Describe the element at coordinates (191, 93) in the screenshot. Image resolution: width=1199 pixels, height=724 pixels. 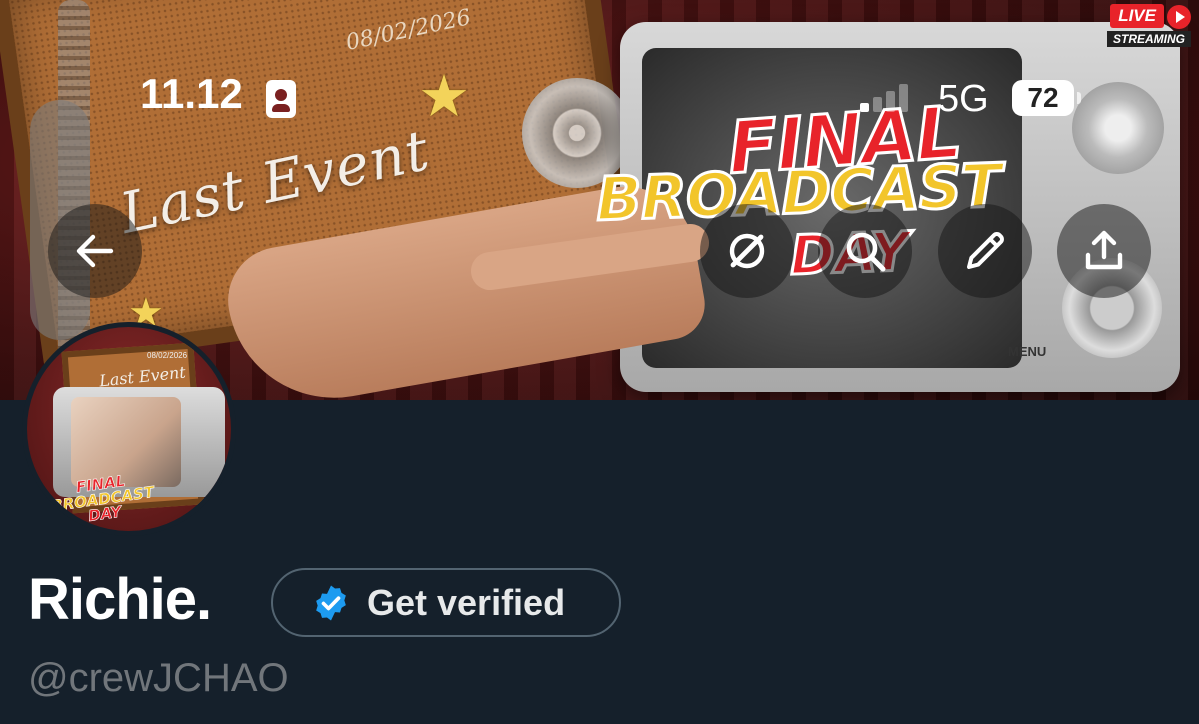
I see `status-time: 11.12` at that location.